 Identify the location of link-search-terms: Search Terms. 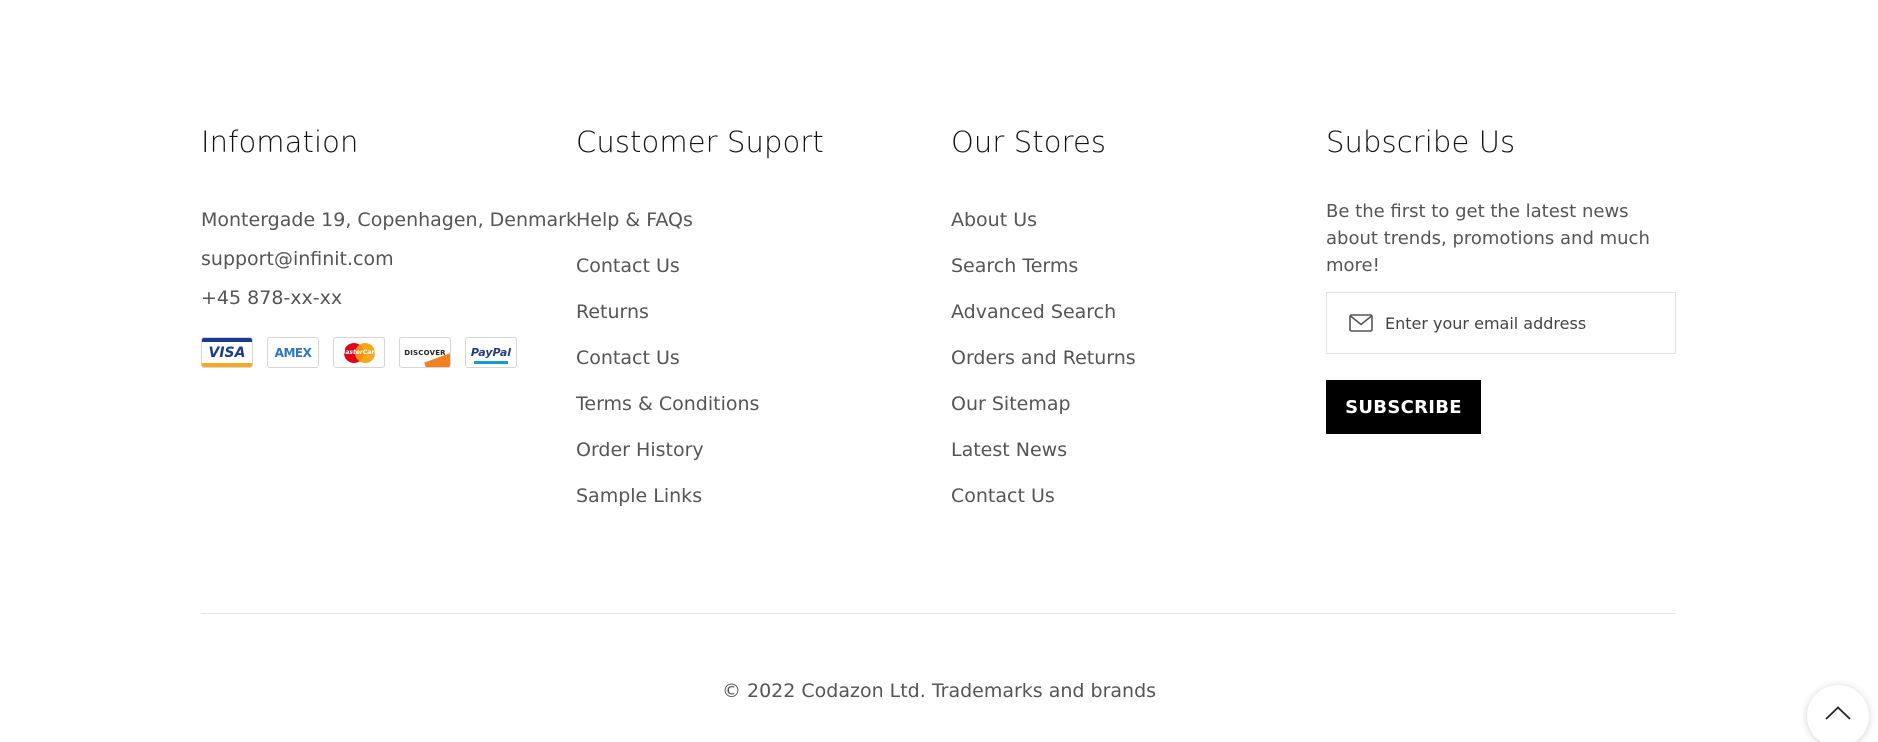
(1131, 266).